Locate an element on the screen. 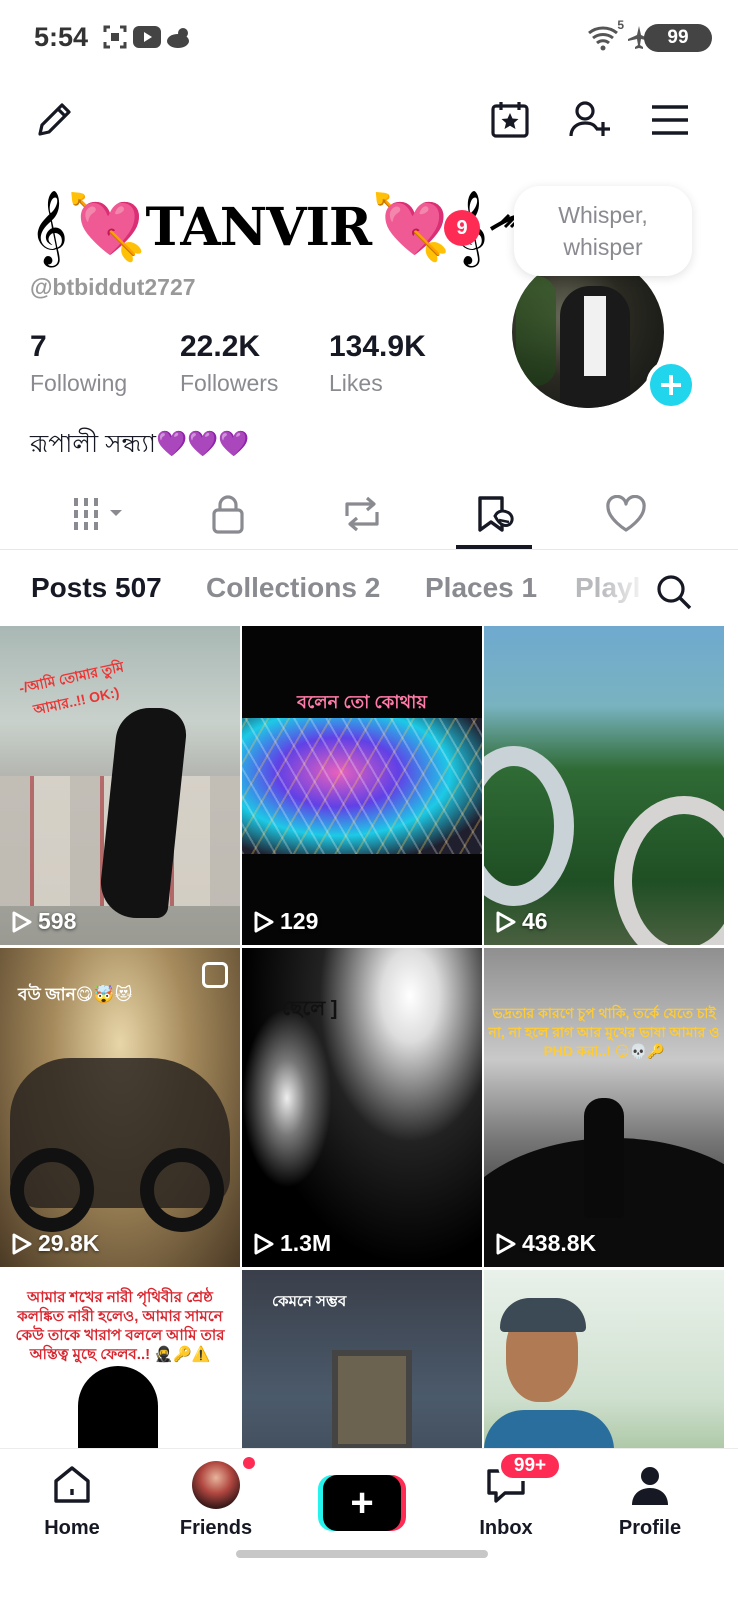 The height and width of the screenshot is (1600, 738). tile-cap is located at coordinates (543, 1315).